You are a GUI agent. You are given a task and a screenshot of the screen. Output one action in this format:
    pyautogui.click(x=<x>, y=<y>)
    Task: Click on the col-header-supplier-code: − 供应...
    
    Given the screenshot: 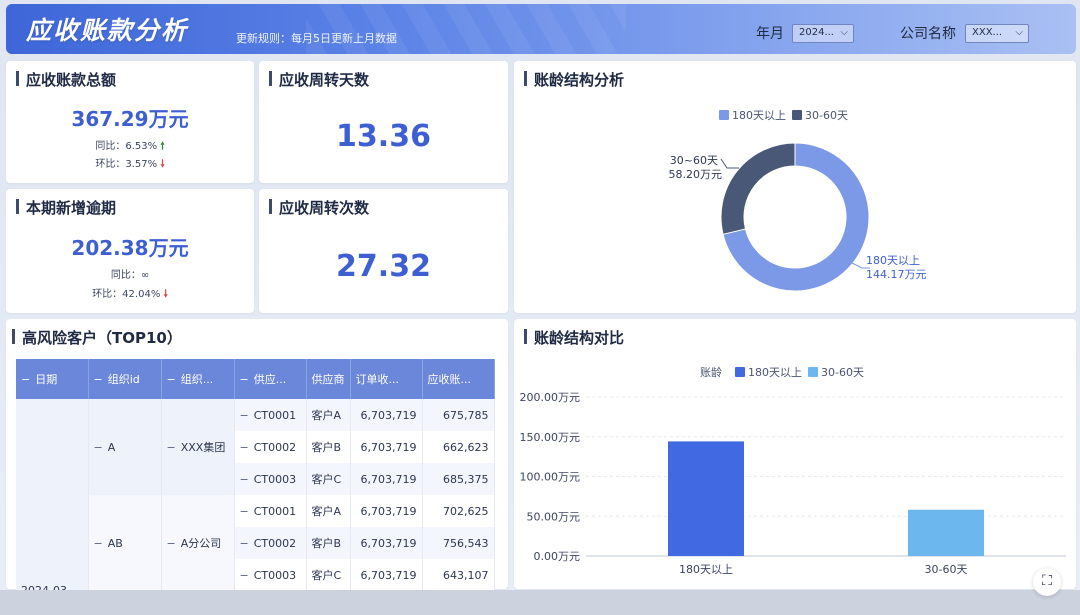 What is the action you would take?
    pyautogui.click(x=270, y=379)
    